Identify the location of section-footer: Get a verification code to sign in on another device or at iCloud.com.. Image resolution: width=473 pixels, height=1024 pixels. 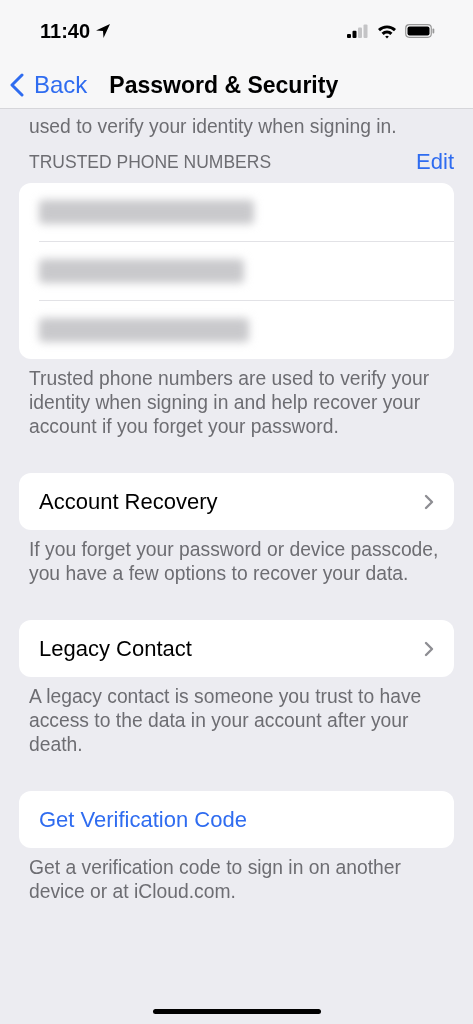
(236, 880).